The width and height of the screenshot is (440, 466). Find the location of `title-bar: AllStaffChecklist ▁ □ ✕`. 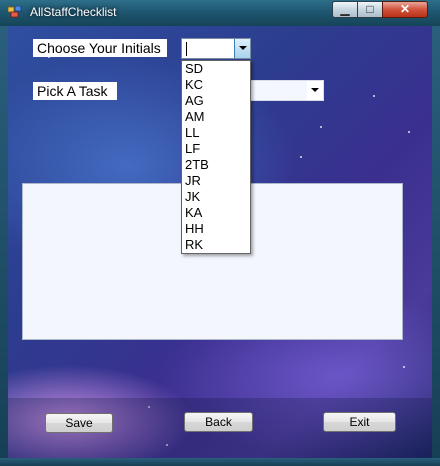

title-bar: AllStaffChecklist ▁ □ ✕ is located at coordinates (220, 13).